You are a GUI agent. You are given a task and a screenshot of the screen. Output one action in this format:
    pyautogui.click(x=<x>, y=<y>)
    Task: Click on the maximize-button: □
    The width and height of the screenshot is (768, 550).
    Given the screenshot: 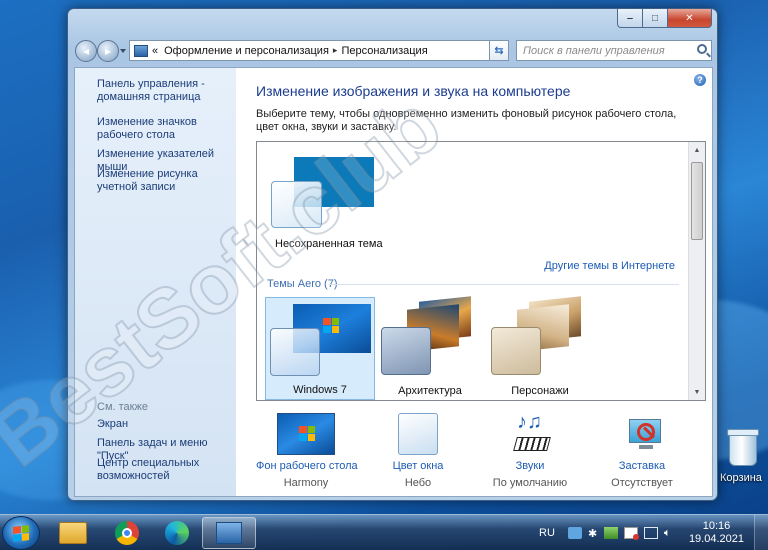 What is the action you would take?
    pyautogui.click(x=655, y=18)
    